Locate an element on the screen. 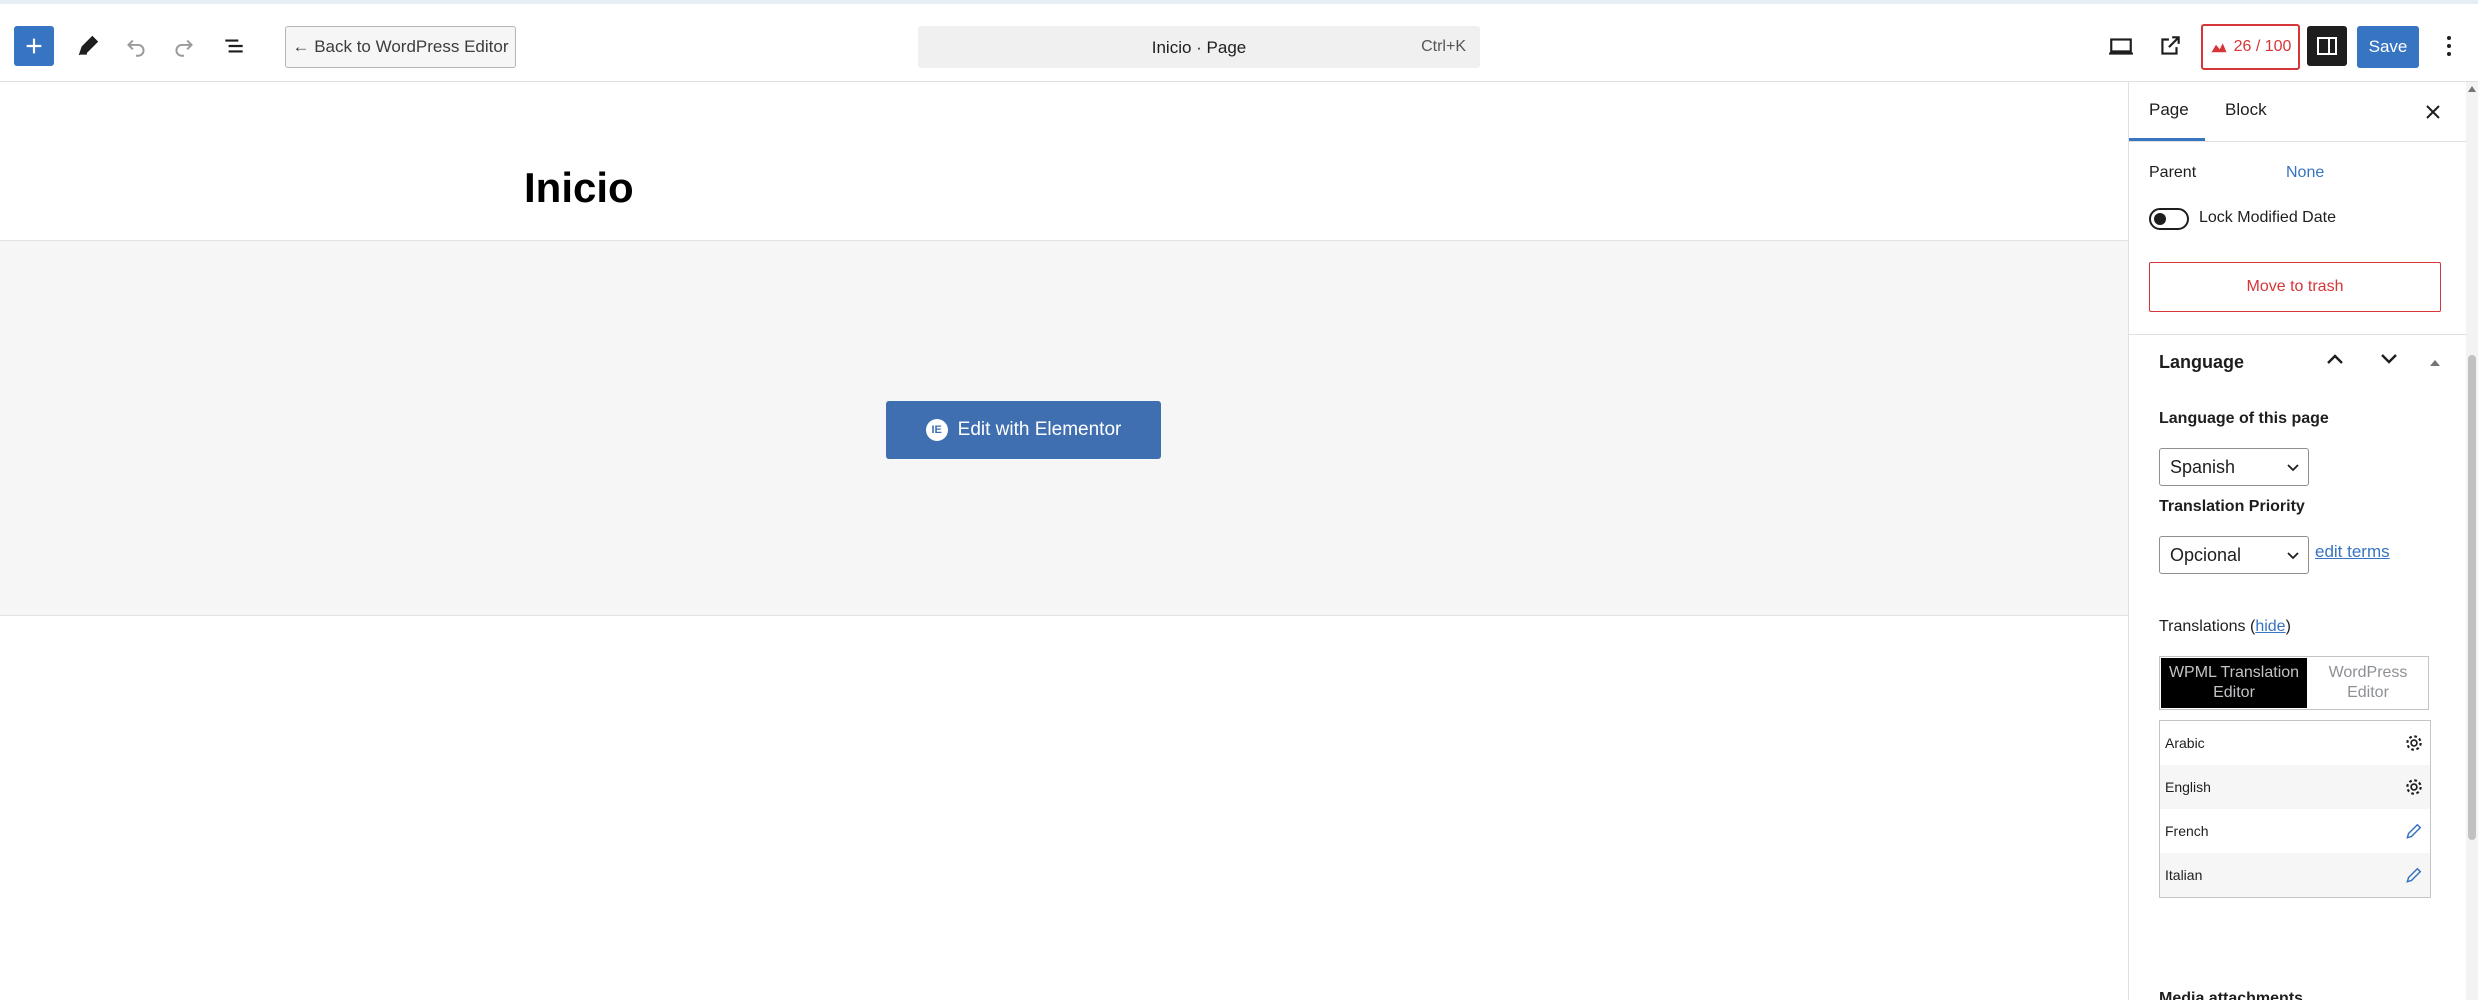 Image resolution: width=2478 pixels, height=1000 pixels. page-language-value: Spanish is located at coordinates (2203, 467).